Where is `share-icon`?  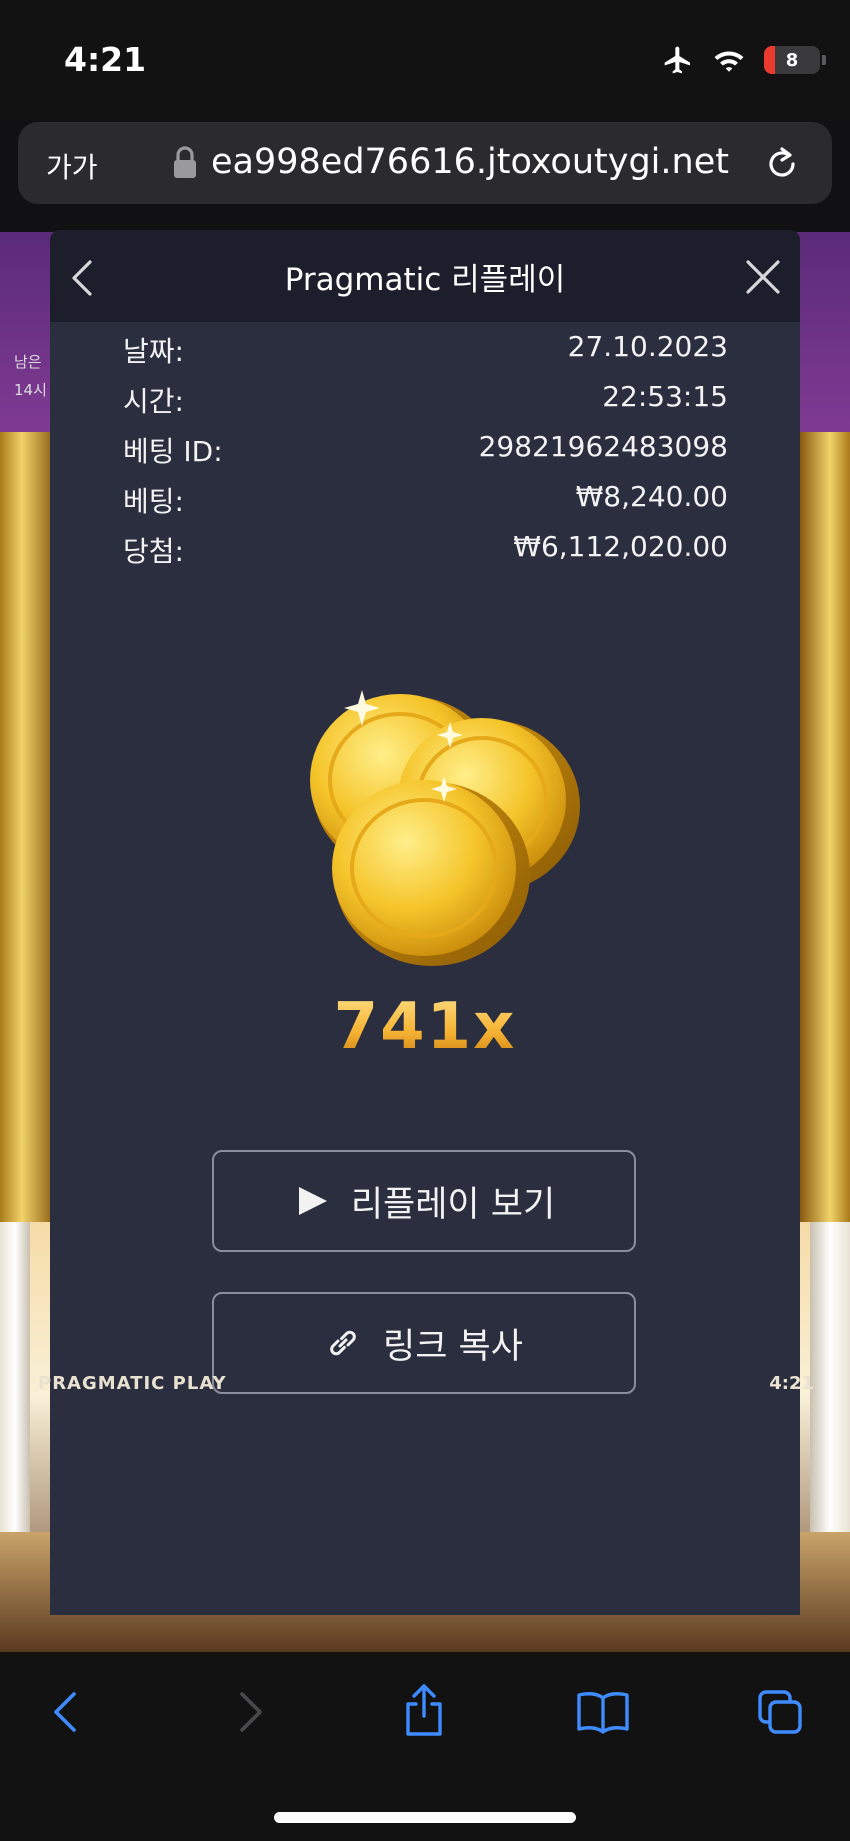 share-icon is located at coordinates (424, 1710).